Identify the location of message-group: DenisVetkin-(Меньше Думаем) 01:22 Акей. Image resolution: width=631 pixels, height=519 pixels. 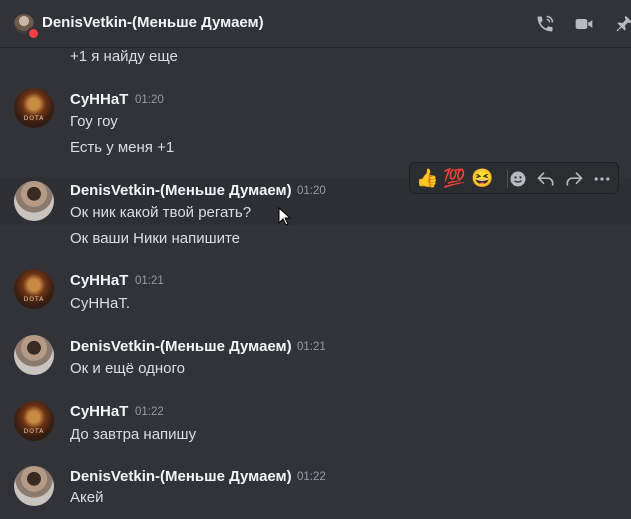
(315, 488).